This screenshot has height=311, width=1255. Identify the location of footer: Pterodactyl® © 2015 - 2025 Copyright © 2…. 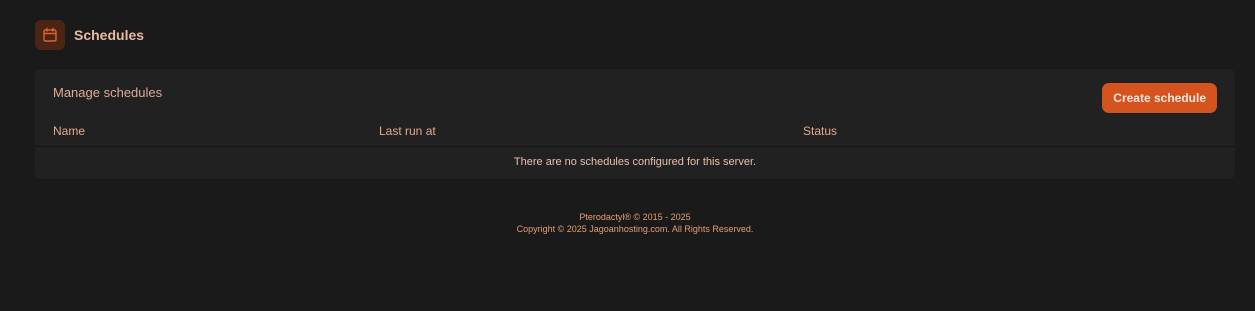
(627, 223).